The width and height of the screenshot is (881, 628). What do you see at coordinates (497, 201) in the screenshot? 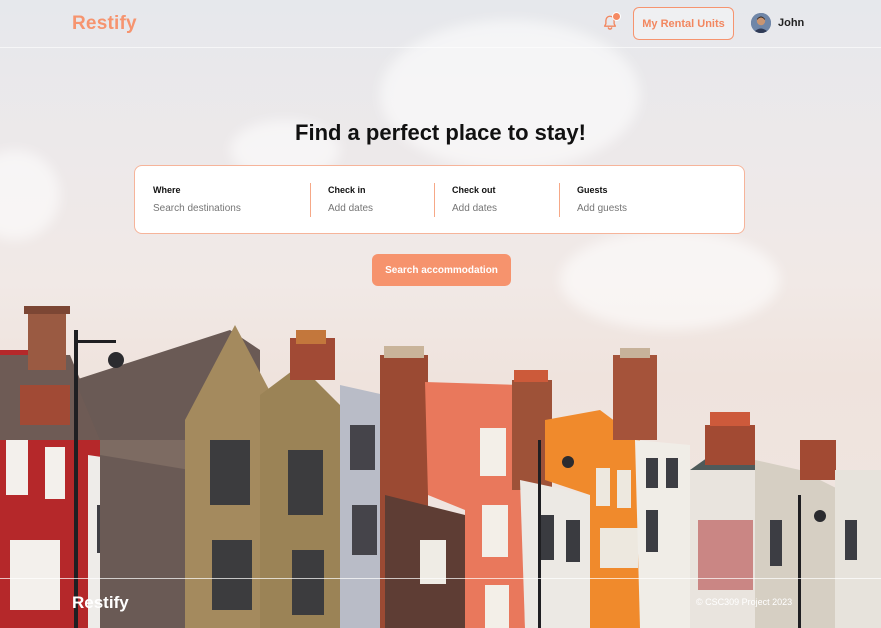
I see `check-out-field: Check out` at bounding box center [497, 201].